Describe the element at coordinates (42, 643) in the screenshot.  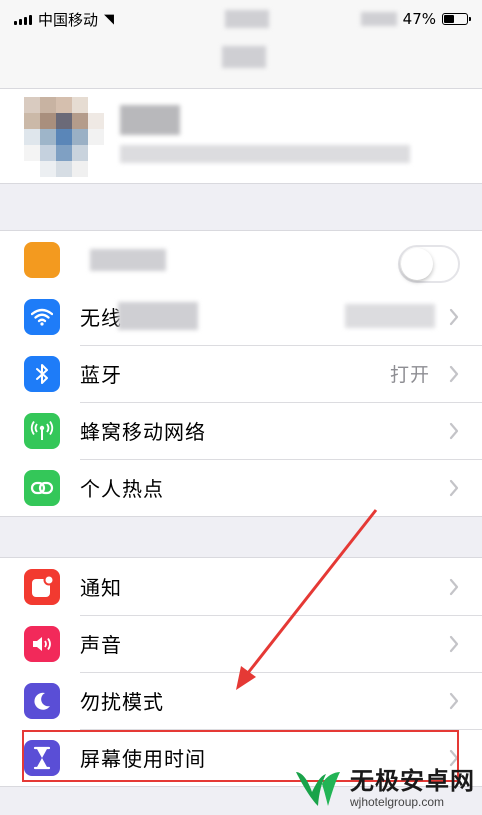
I see `speaker-icon` at that location.